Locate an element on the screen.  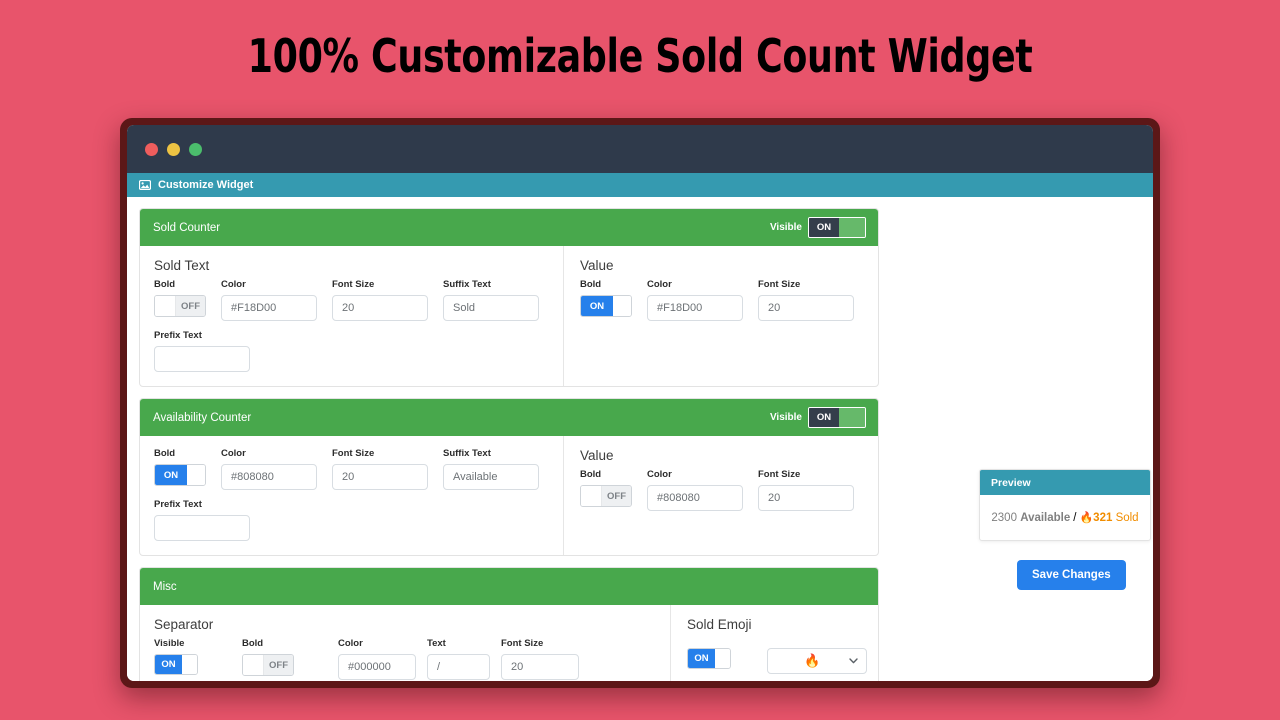
sold-counter-visible-toggle: ON is located at coordinates (837, 227).